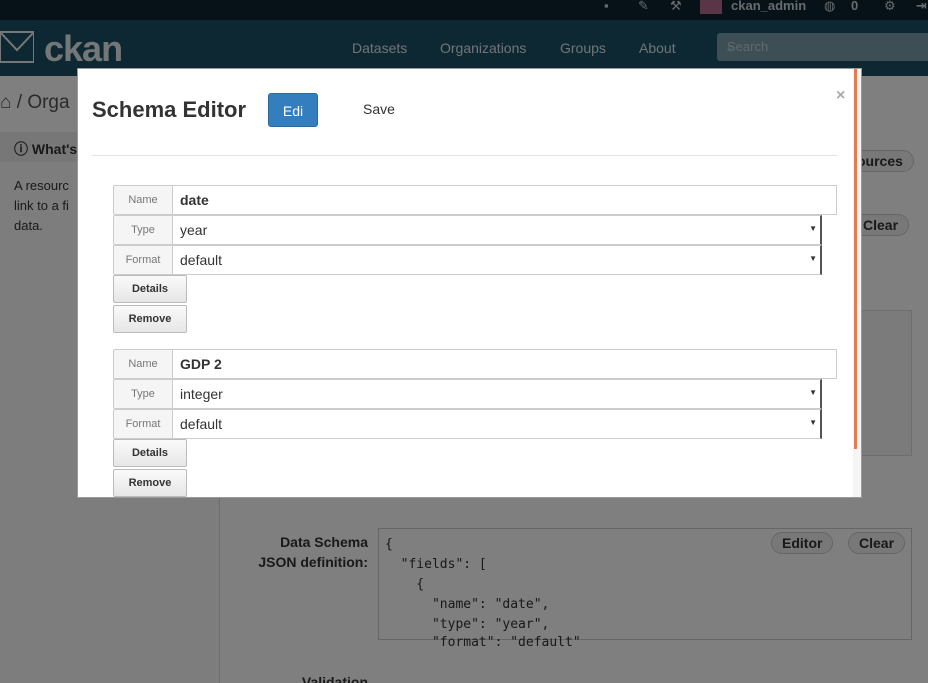 The width and height of the screenshot is (928, 683). What do you see at coordinates (855, 259) in the screenshot?
I see `scrollbar-thumb` at bounding box center [855, 259].